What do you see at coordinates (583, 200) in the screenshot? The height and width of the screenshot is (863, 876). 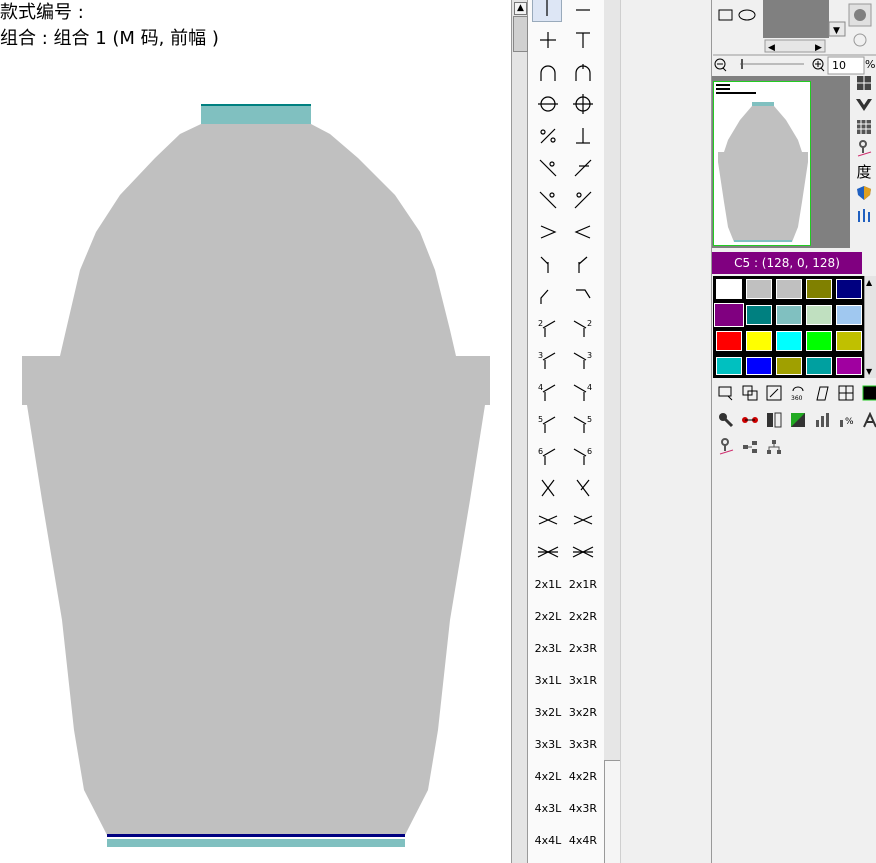 I see `cross-right-alt-symbol-icon` at bounding box center [583, 200].